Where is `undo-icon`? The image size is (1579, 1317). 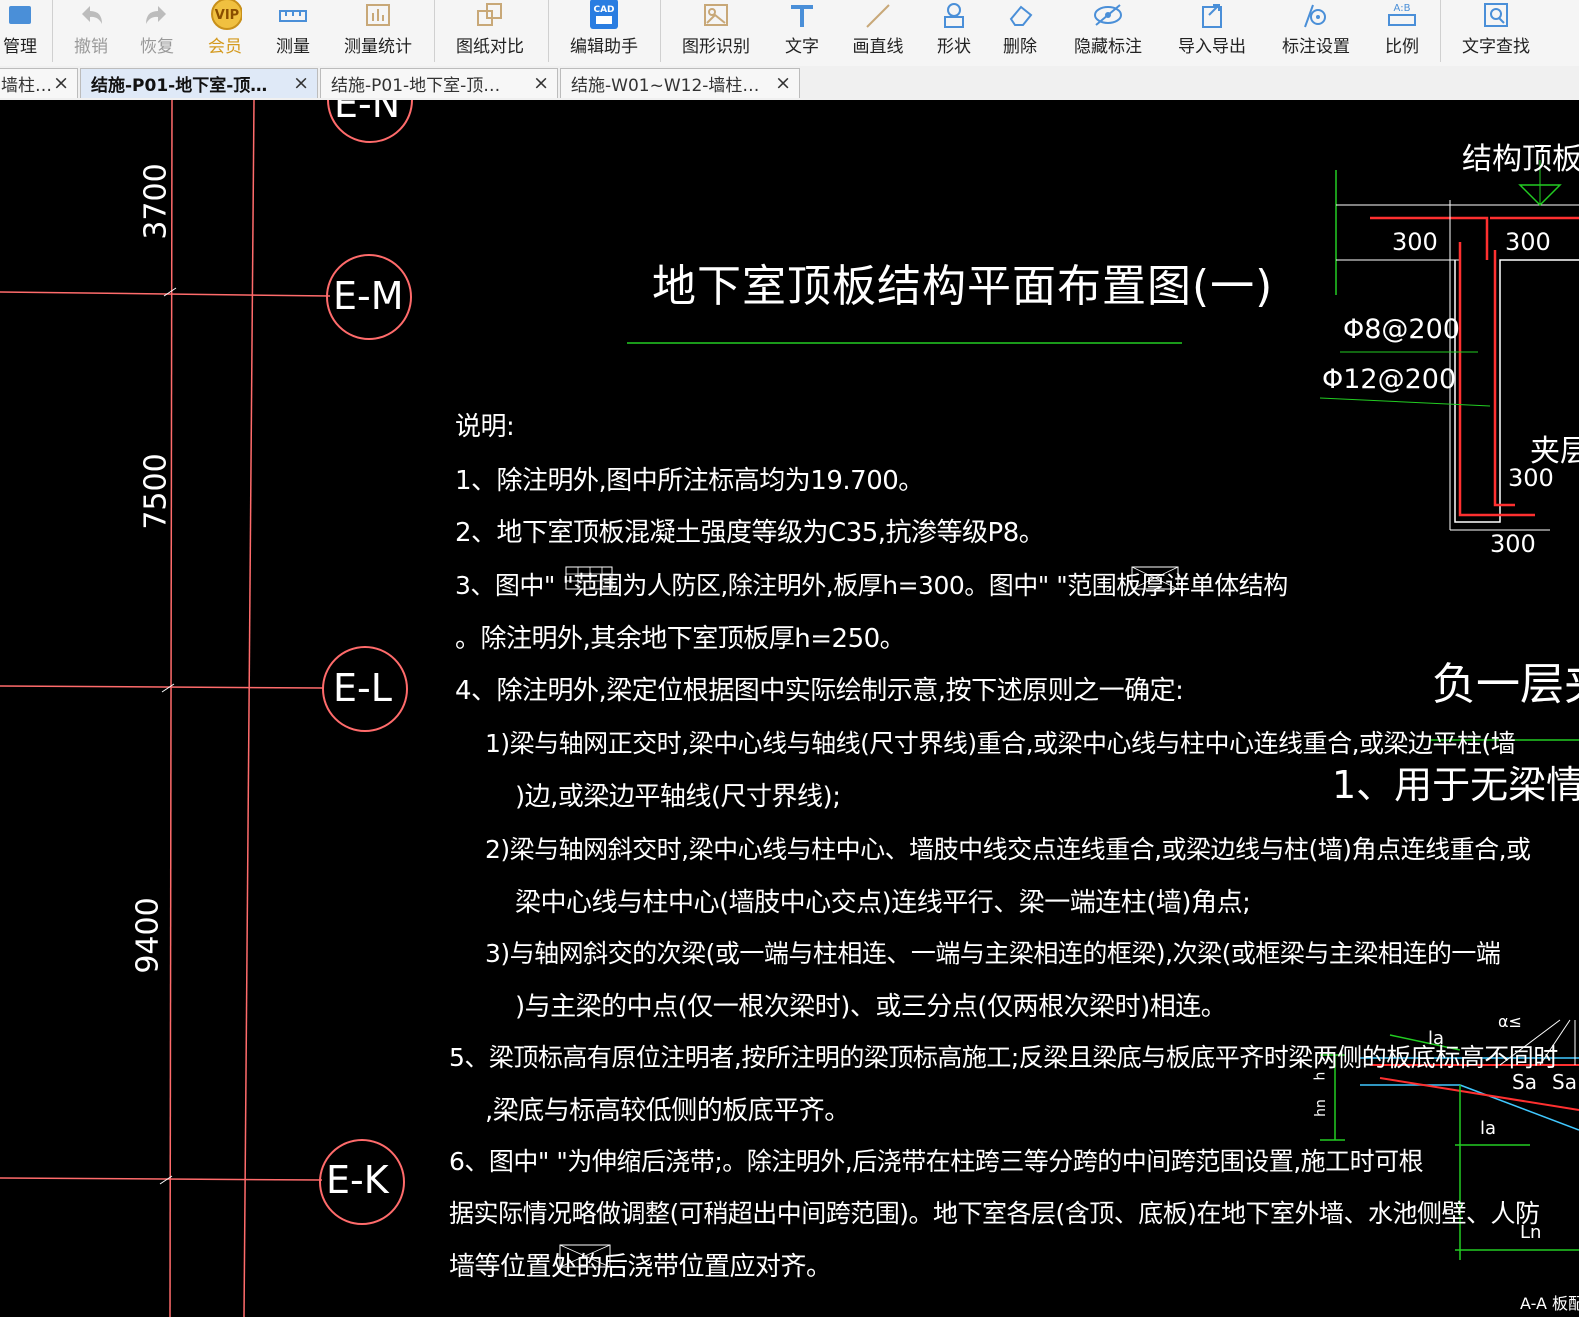
undo-icon is located at coordinates (91, 14).